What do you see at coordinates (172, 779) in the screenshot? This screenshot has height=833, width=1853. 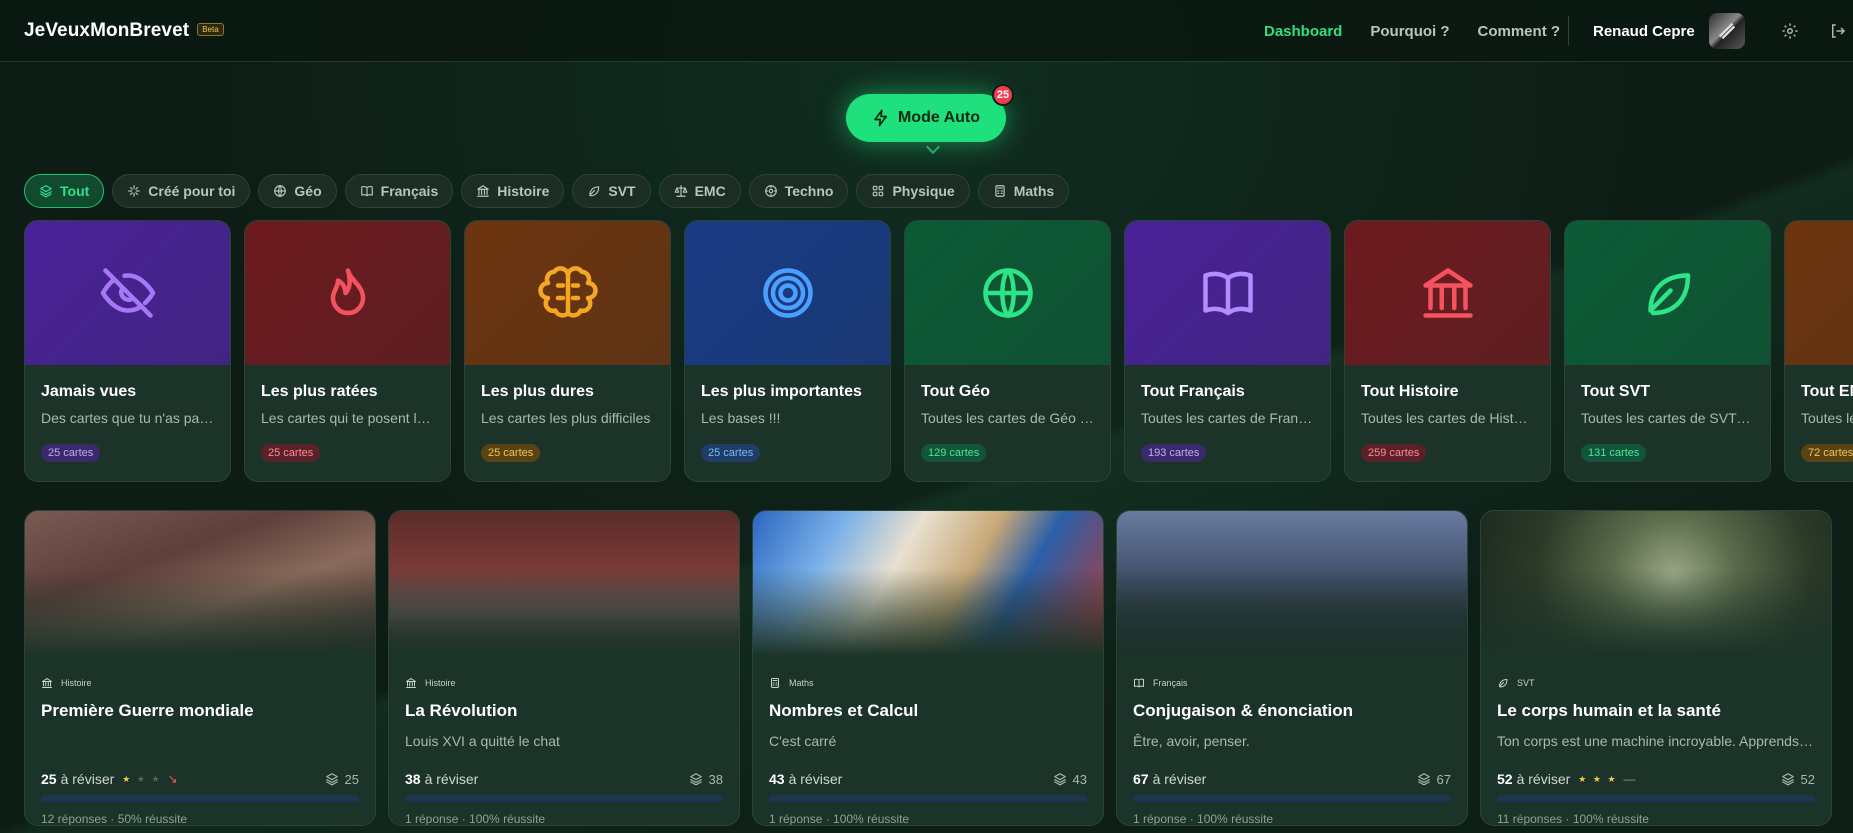 I see `trend-icon: ↘` at bounding box center [172, 779].